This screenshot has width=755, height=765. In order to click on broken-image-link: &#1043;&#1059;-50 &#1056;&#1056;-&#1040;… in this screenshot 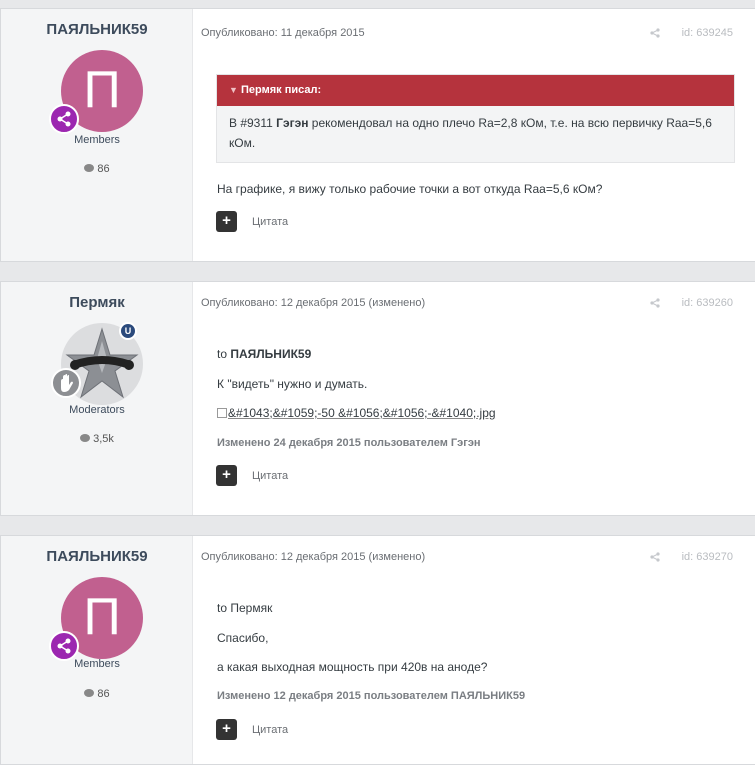, I will do `click(356, 413)`.